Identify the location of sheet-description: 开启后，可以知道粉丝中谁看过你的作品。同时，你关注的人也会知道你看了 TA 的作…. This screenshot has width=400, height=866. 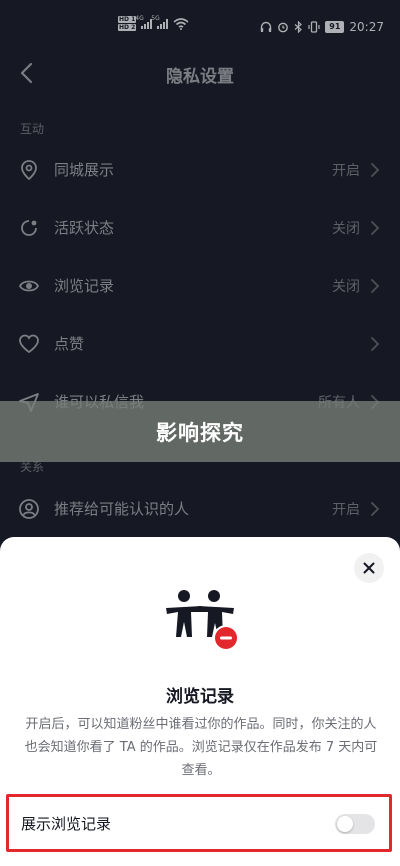
(201, 747).